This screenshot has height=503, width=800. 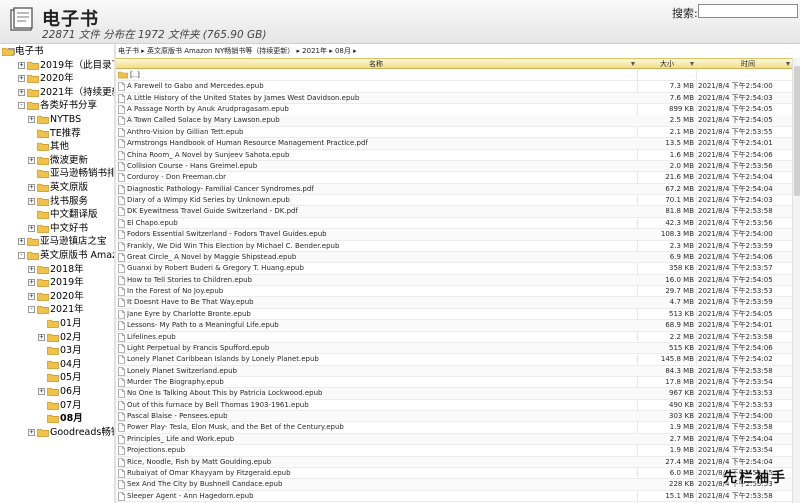 What do you see at coordinates (748, 11) in the screenshot?
I see `search-input` at bounding box center [748, 11].